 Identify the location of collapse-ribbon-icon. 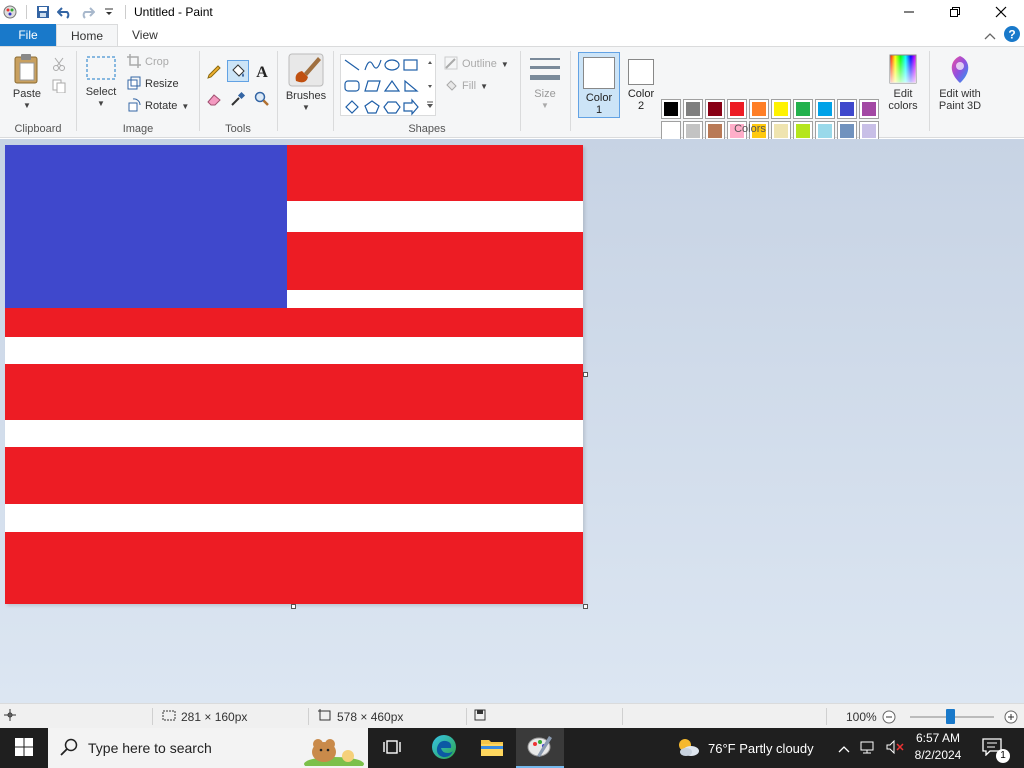
(990, 36).